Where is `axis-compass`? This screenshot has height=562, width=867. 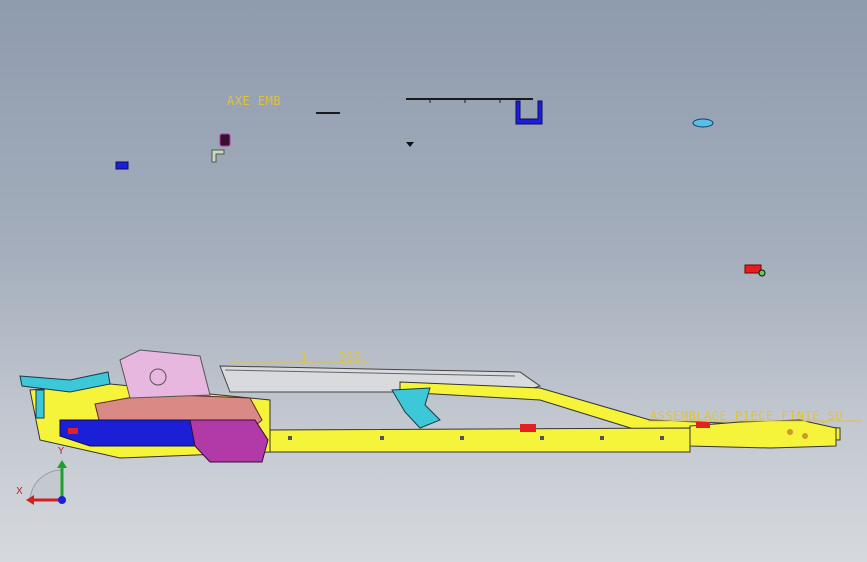 axis-compass is located at coordinates (46, 482).